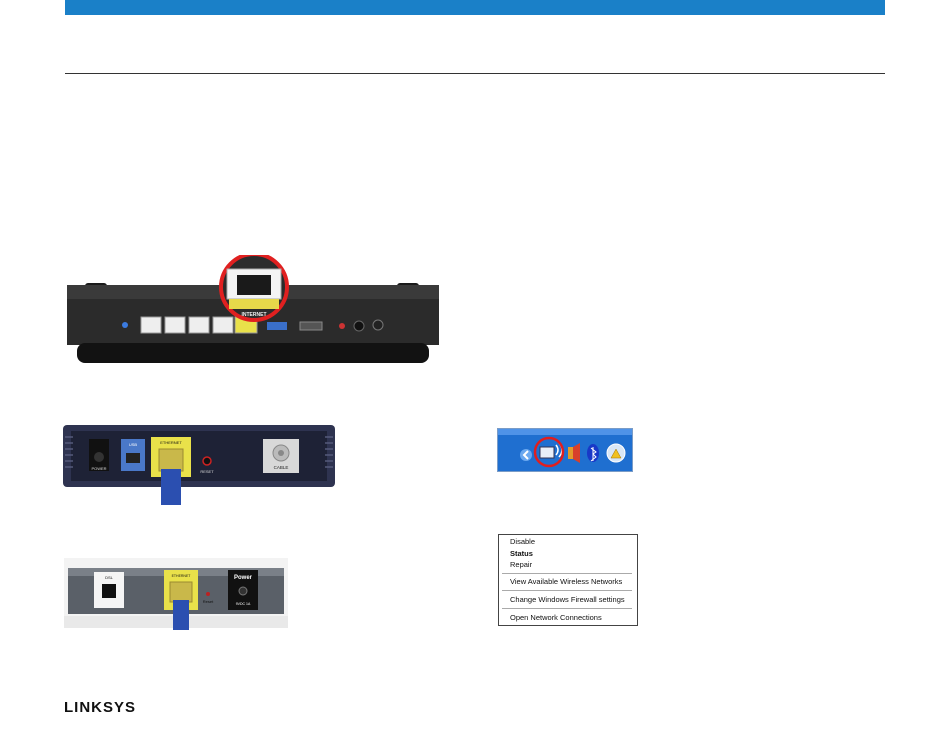 Image resolution: width=950 pixels, height=734 pixels. What do you see at coordinates (109, 577) in the screenshot?
I see `dsl-modem-dsl-label: DSL` at bounding box center [109, 577].